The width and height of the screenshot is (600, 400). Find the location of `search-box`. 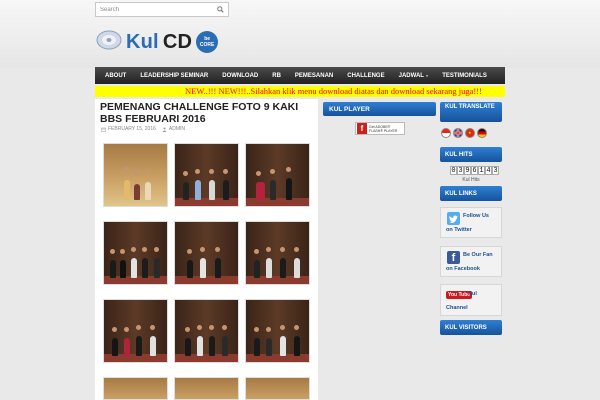

search-box is located at coordinates (162, 9).